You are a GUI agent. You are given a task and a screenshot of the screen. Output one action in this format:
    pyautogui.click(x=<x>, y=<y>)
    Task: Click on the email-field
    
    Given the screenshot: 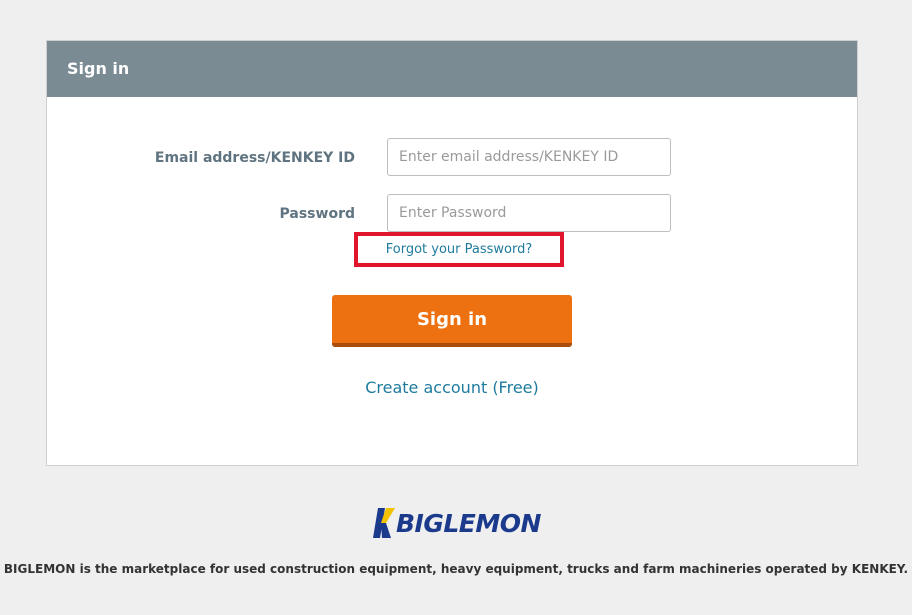 What is the action you would take?
    pyautogui.click(x=529, y=157)
    